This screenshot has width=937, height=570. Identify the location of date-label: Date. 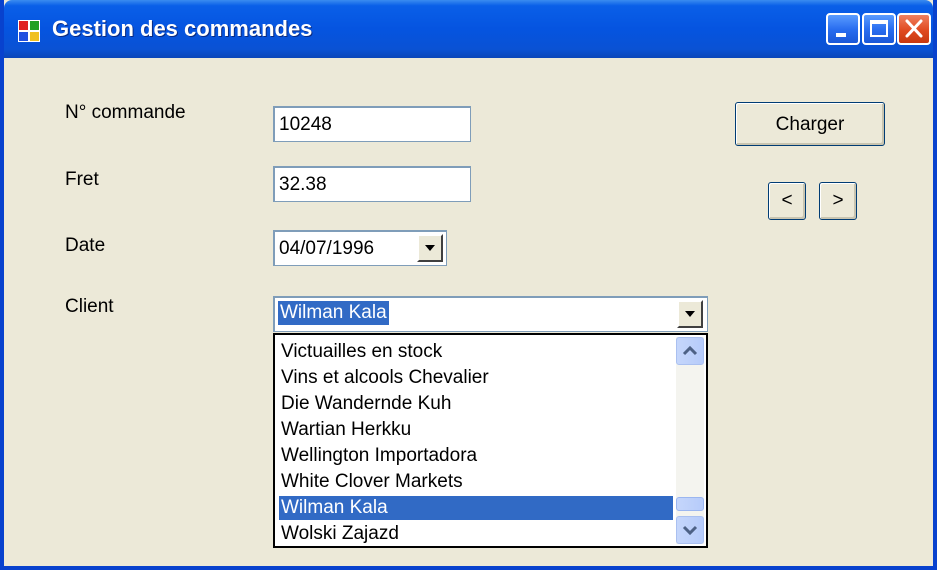
(85, 245).